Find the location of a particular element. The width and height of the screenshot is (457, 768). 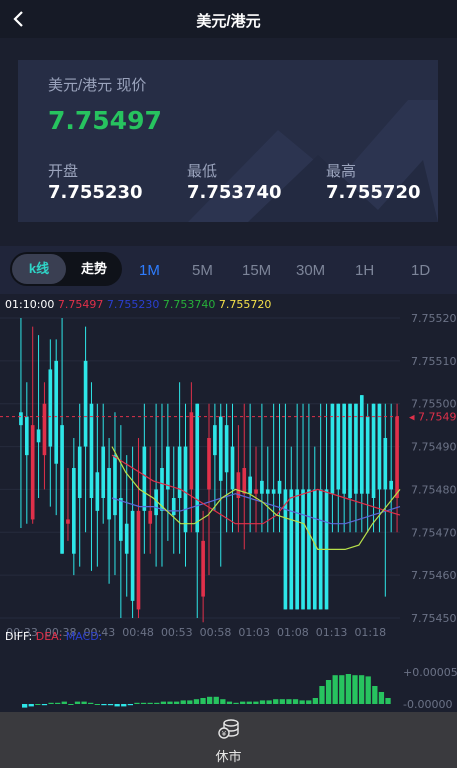

info-value-2: 7.755230 is located at coordinates (133, 304).